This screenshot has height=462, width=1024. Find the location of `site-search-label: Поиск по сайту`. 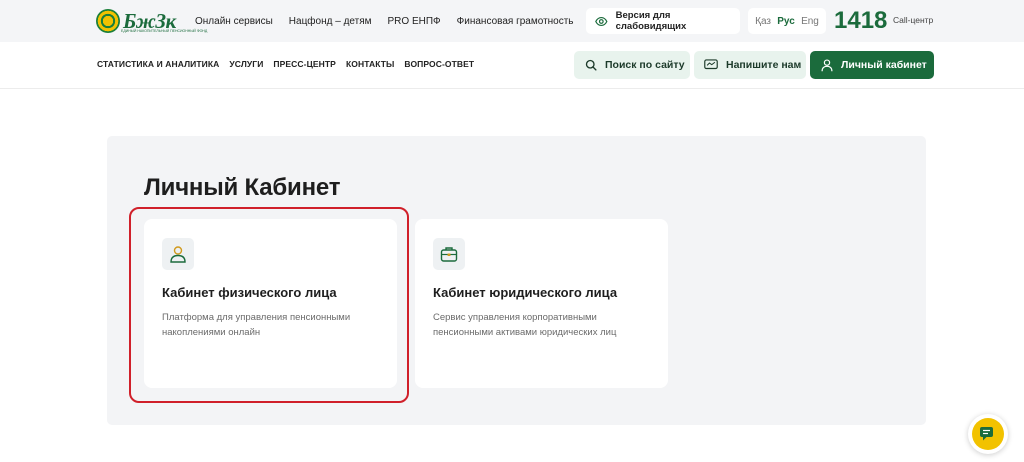

site-search-label: Поиск по сайту is located at coordinates (645, 65).